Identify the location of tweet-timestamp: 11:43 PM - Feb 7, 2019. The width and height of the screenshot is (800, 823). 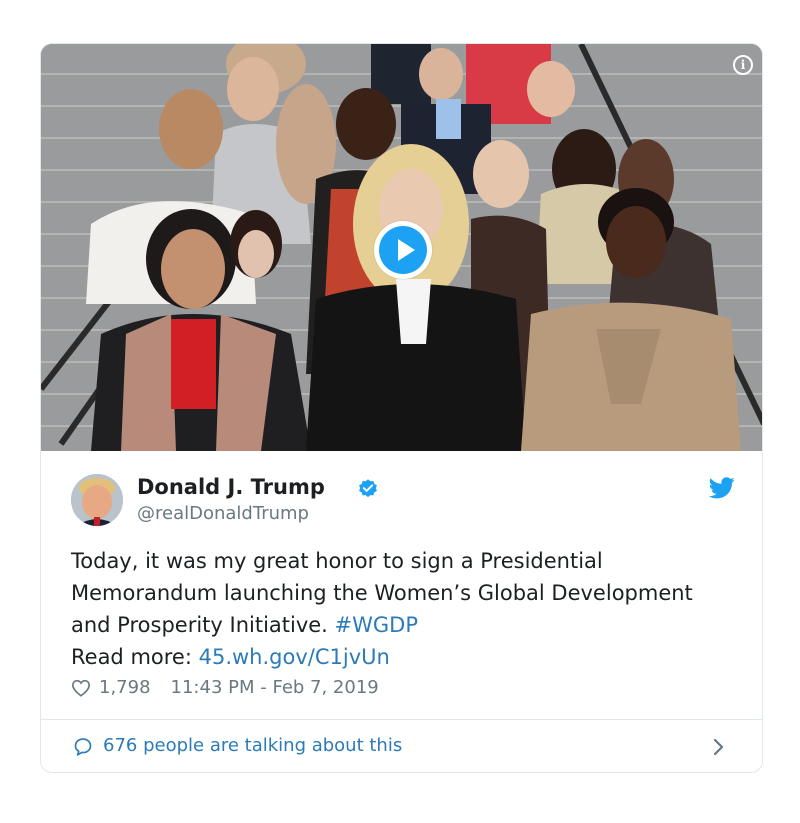
(275, 687).